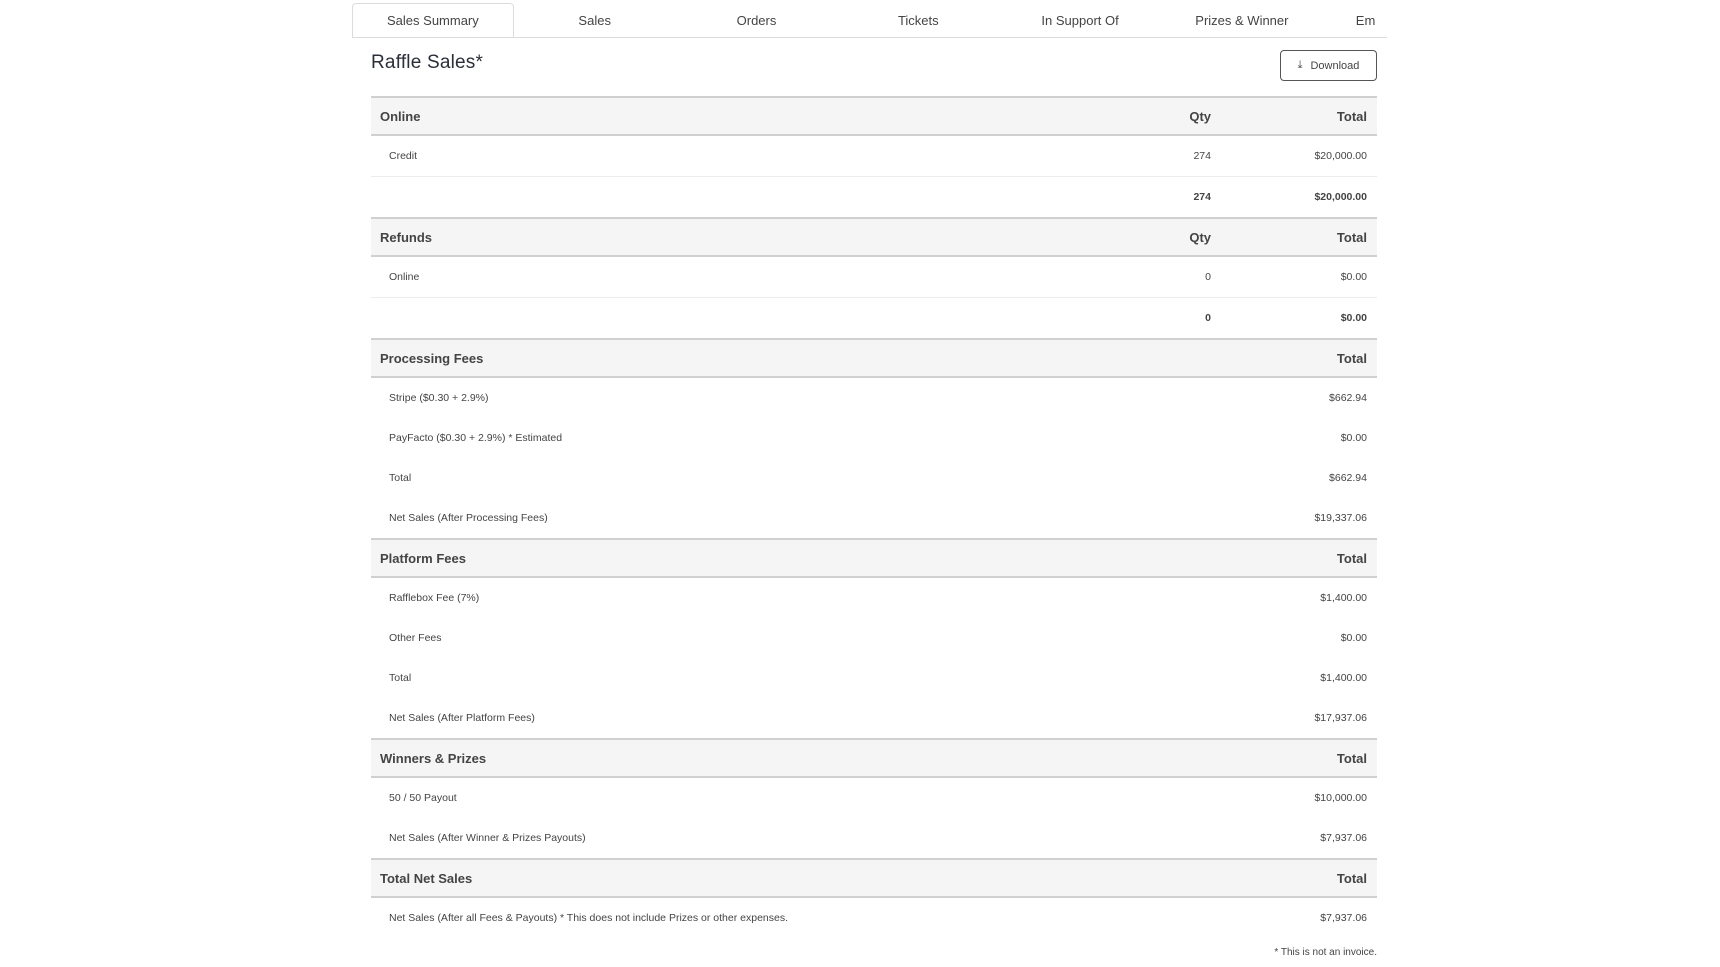 The width and height of the screenshot is (1720, 967). Describe the element at coordinates (427, 62) in the screenshot. I see `page-title: Raffle Sales*` at that location.